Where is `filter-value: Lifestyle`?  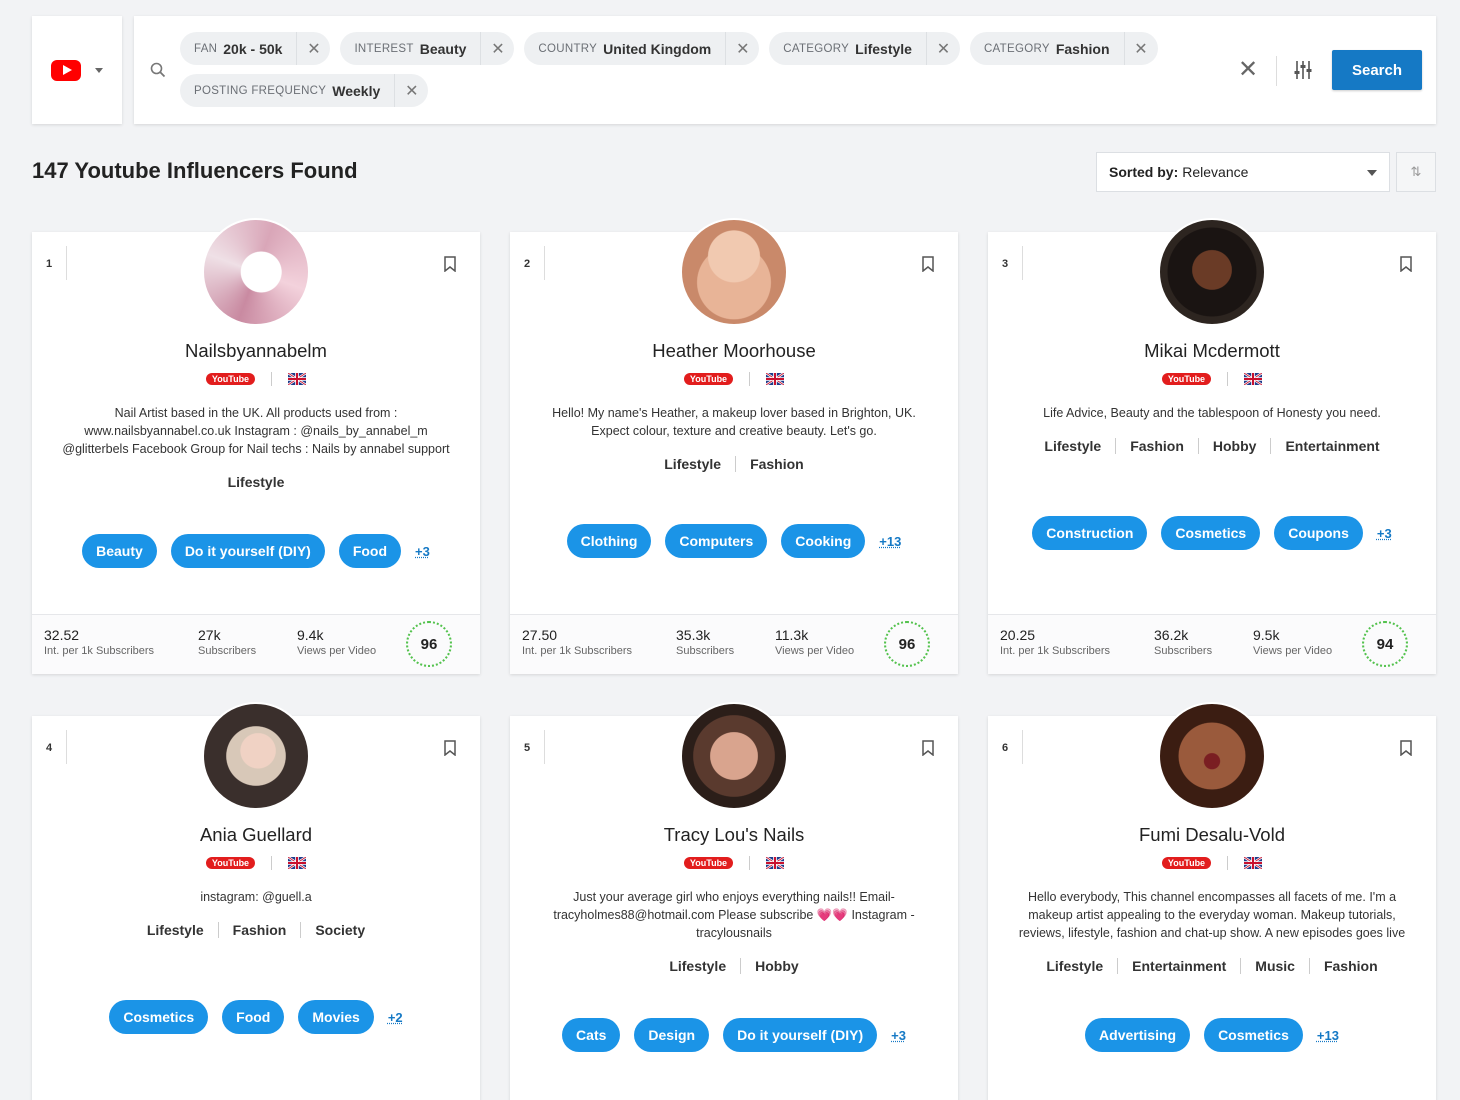 filter-value: Lifestyle is located at coordinates (883, 48).